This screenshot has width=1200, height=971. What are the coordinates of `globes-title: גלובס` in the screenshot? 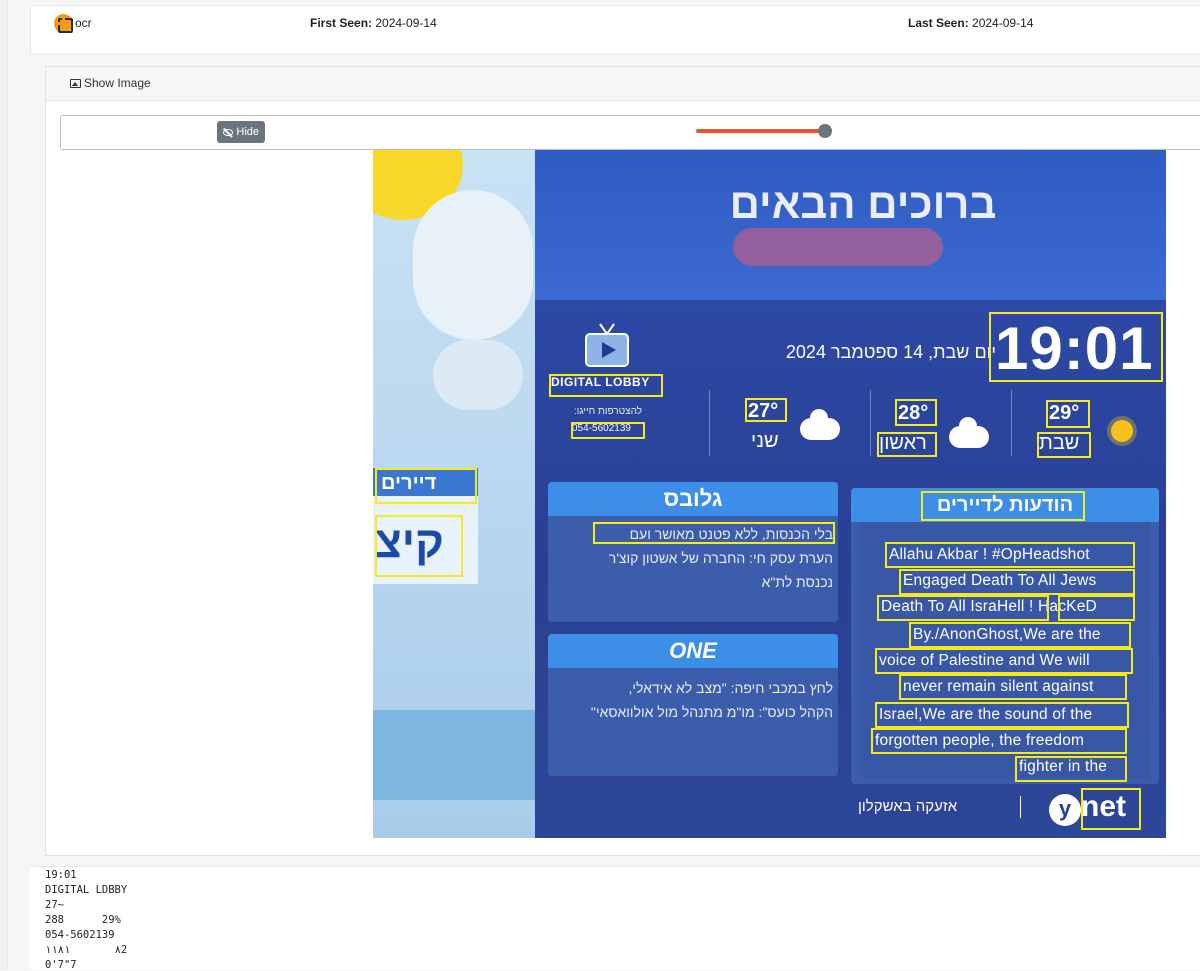 It's located at (693, 499).